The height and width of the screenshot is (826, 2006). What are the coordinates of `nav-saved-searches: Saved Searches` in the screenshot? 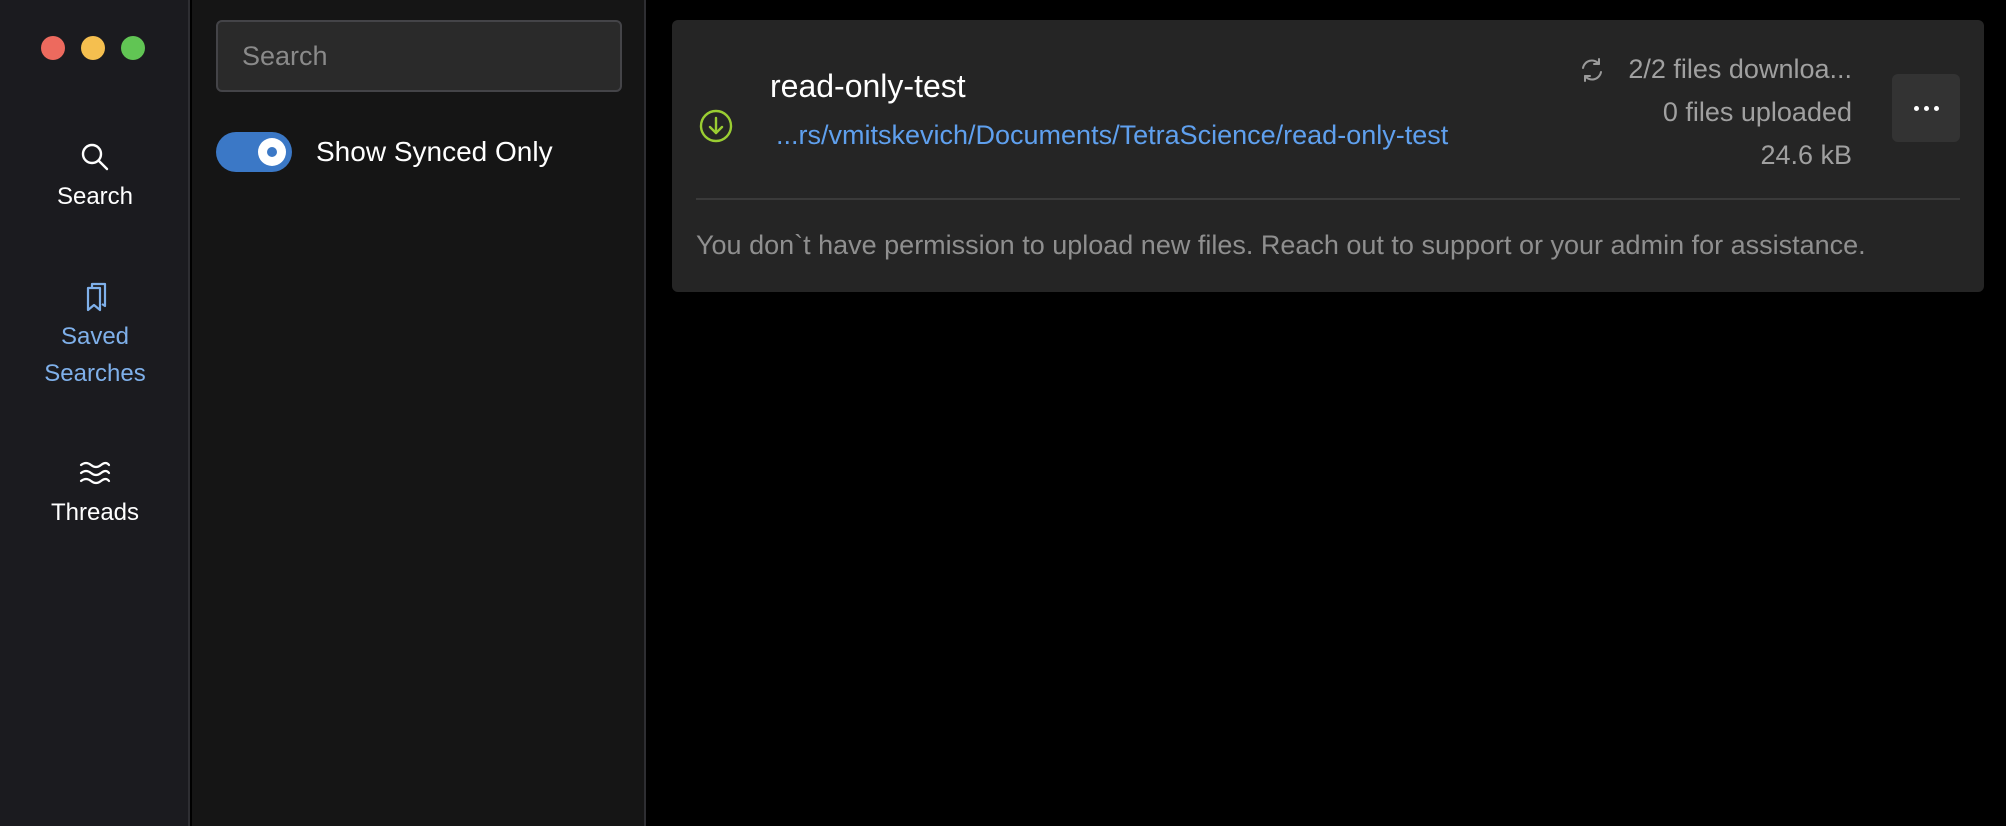 It's located at (95, 336).